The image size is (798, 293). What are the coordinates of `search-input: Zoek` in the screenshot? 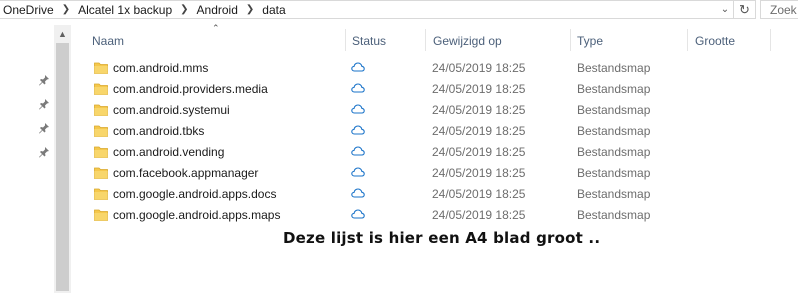 It's located at (779, 9).